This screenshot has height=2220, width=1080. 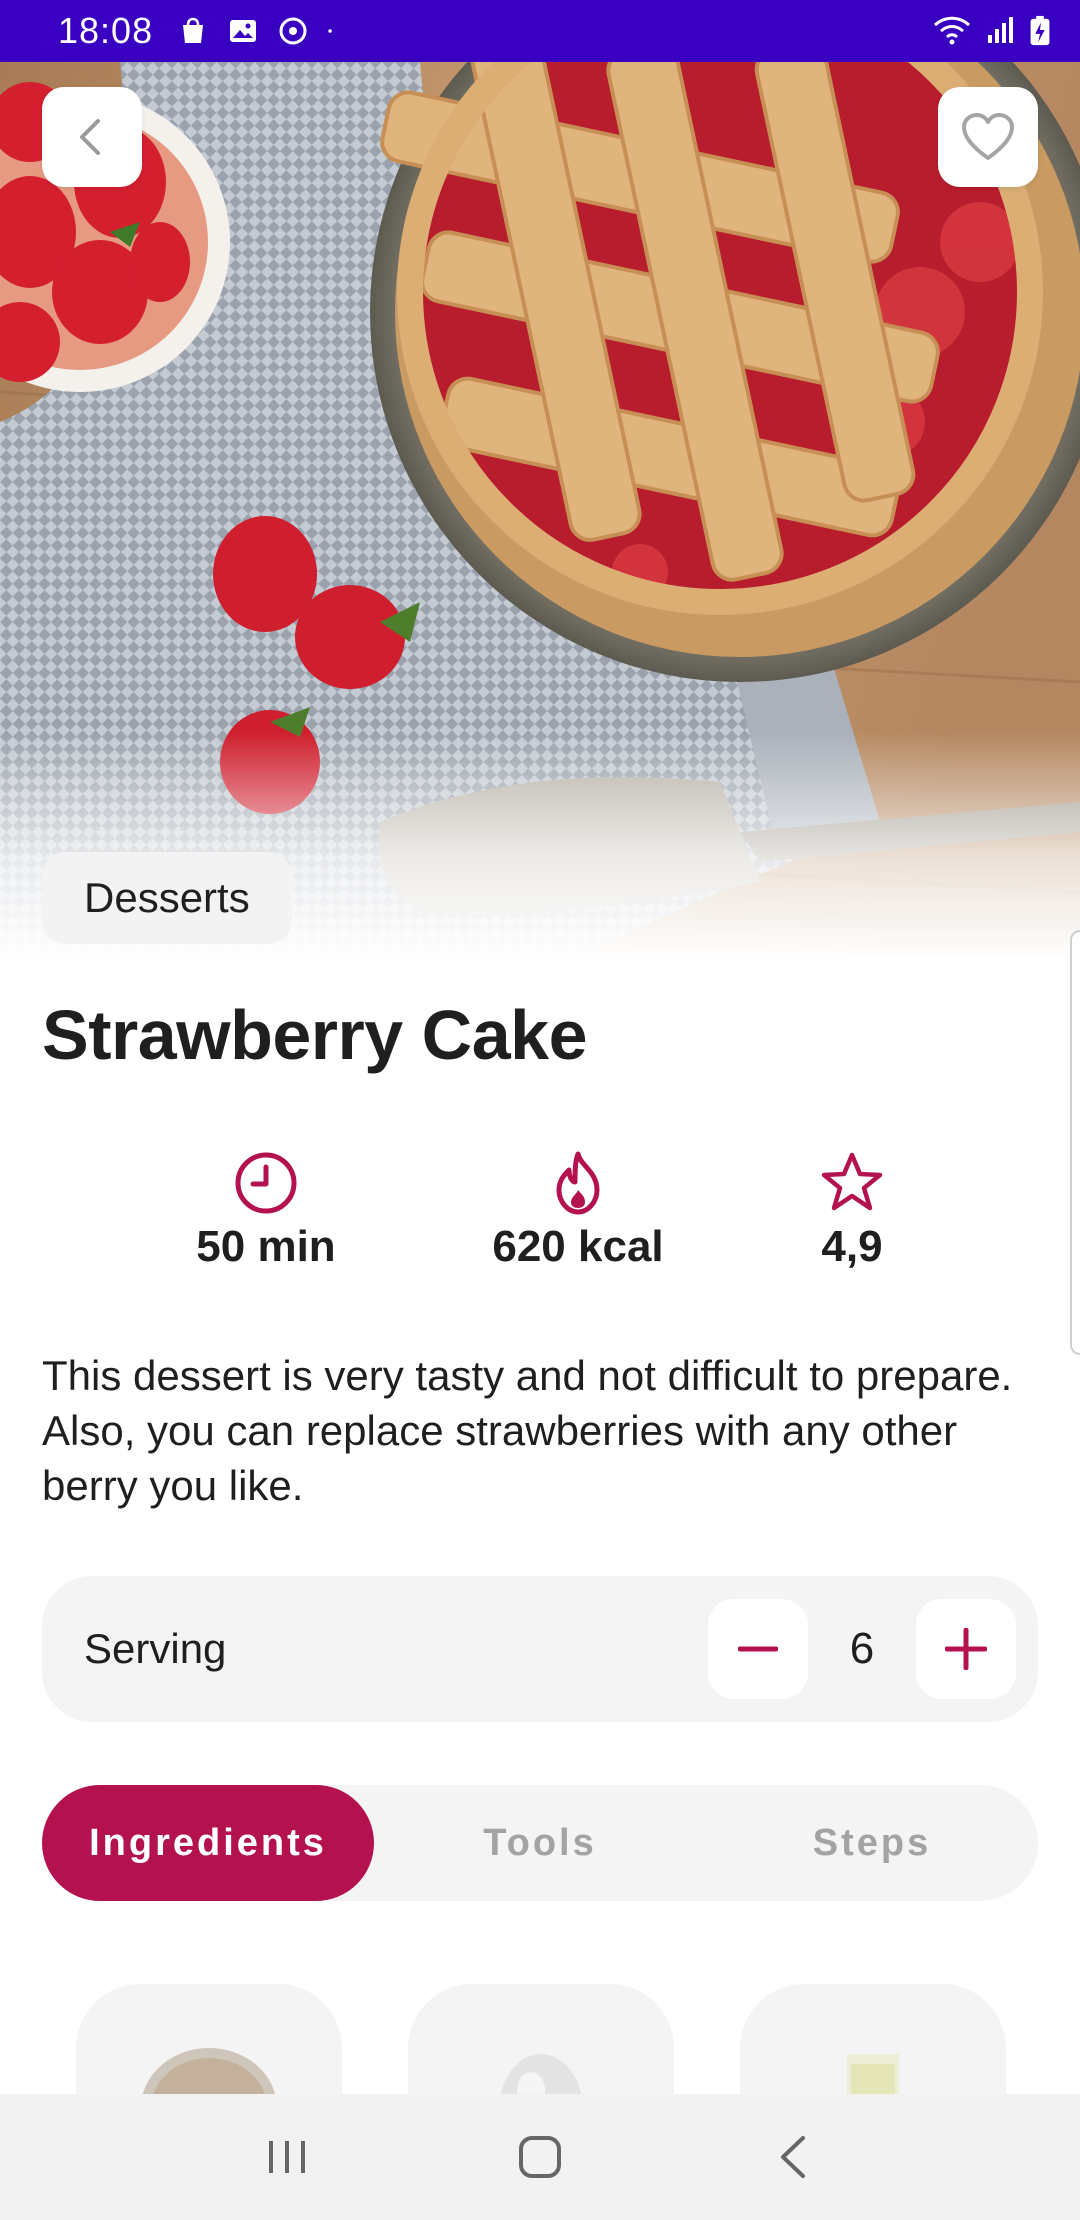 I want to click on recipe-stats: 50 min 620 kcal 4,9, so click(x=540, y=1215).